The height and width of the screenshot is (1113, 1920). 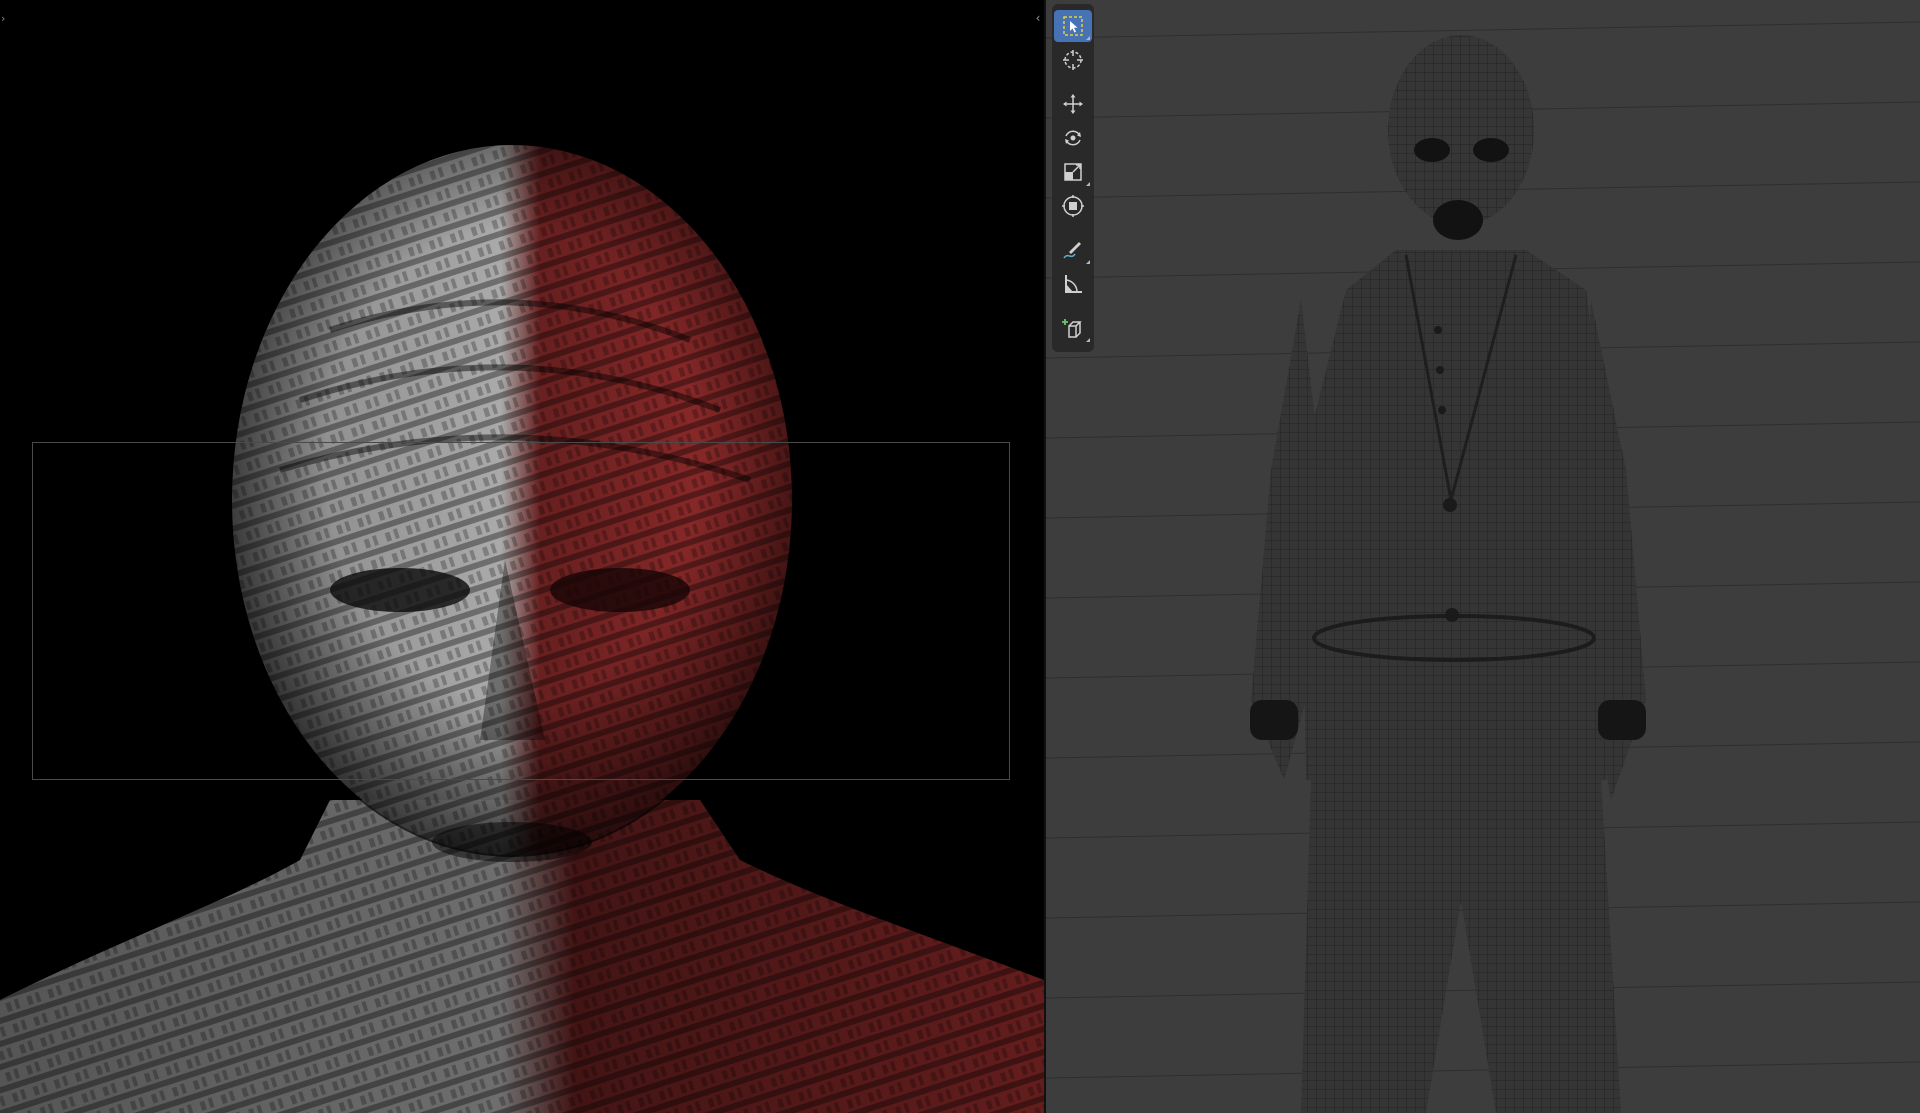 I want to click on annotate-tool-button, so click(x=1073, y=250).